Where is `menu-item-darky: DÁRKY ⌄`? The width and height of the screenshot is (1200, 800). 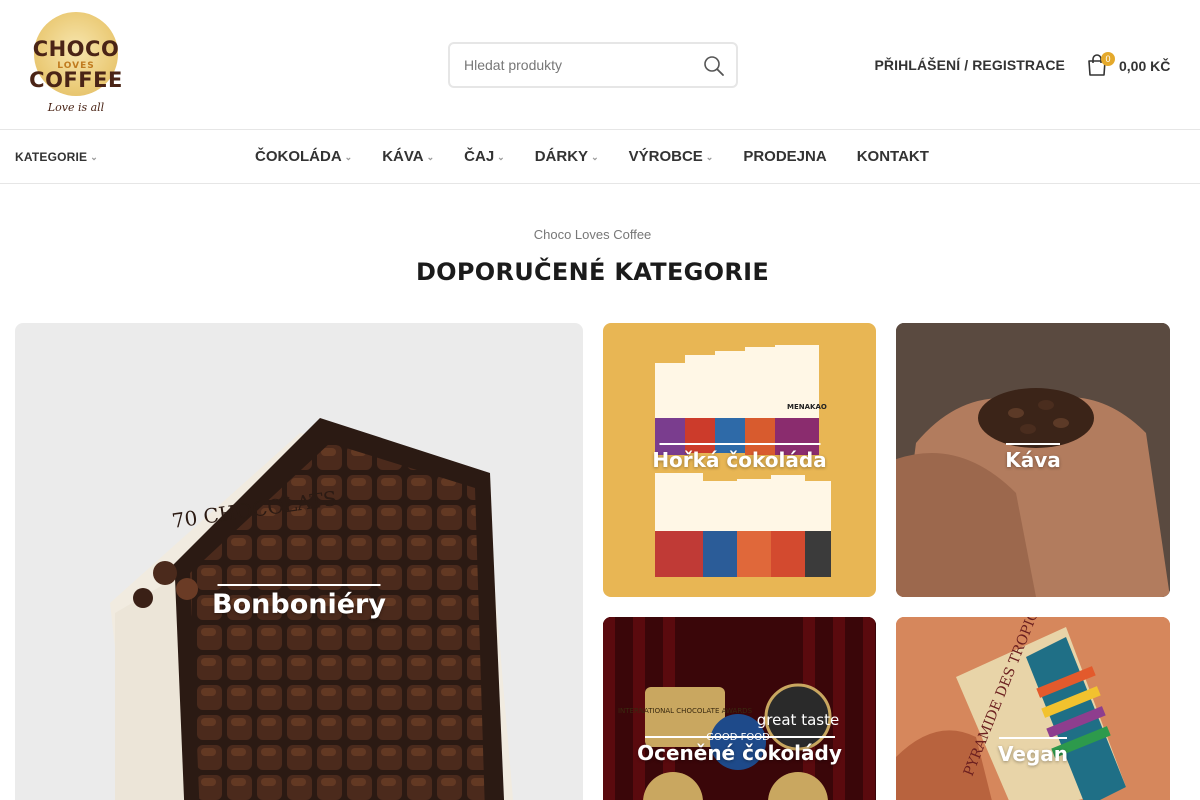
menu-item-darky: DÁRKY ⌄ is located at coordinates (567, 156).